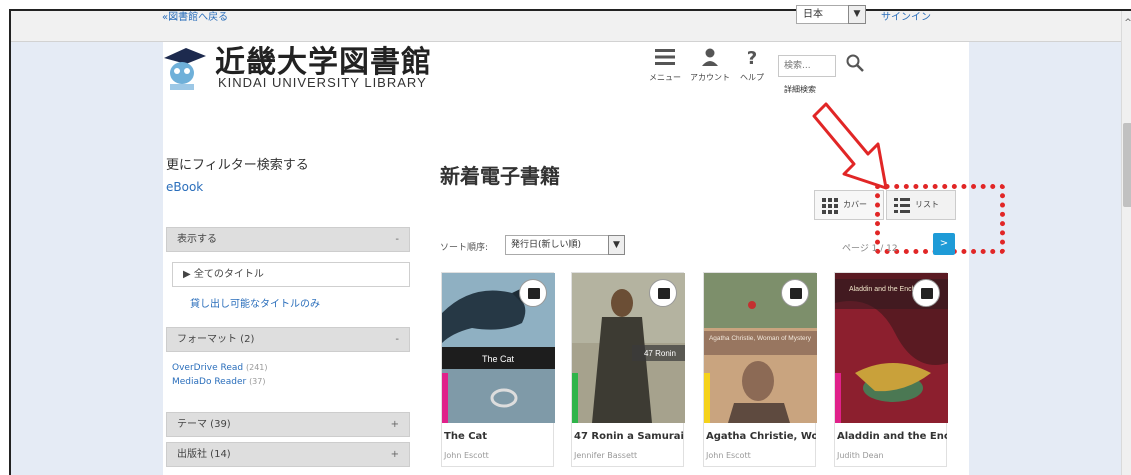 Image resolution: width=1131 pixels, height=475 pixels. What do you see at coordinates (760, 338) in the screenshot?
I see `cover-title-text: Agatha Christie, Woman of Mystery` at bounding box center [760, 338].